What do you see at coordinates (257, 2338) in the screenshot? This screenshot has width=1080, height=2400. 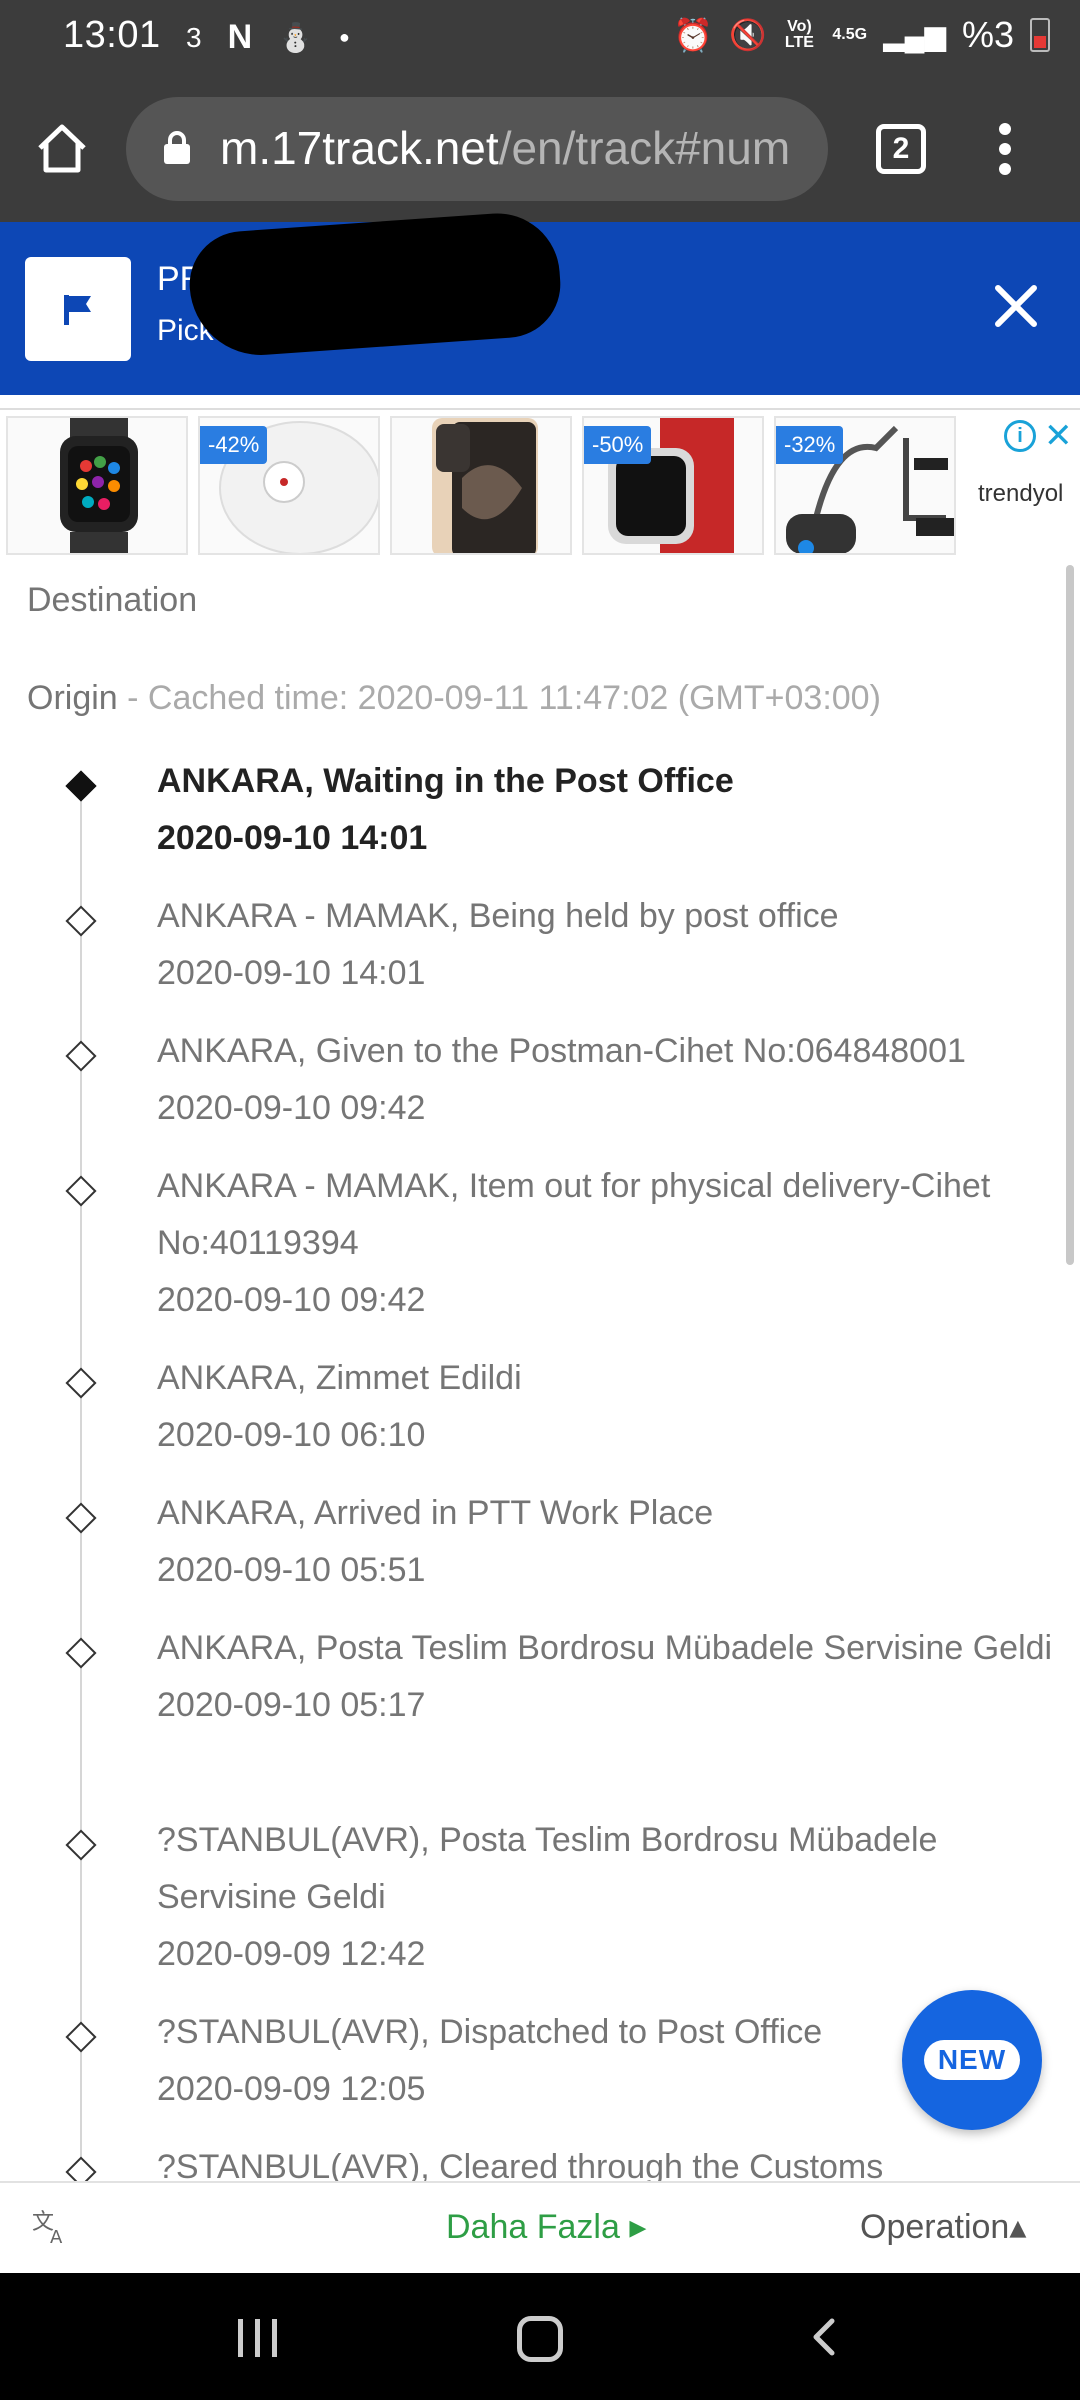 I see `recent-apps-icon` at bounding box center [257, 2338].